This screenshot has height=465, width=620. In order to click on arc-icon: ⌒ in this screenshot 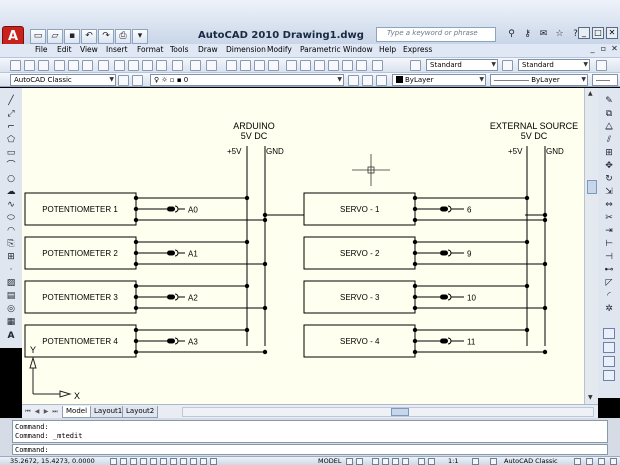, I will do `click(11, 166)`.